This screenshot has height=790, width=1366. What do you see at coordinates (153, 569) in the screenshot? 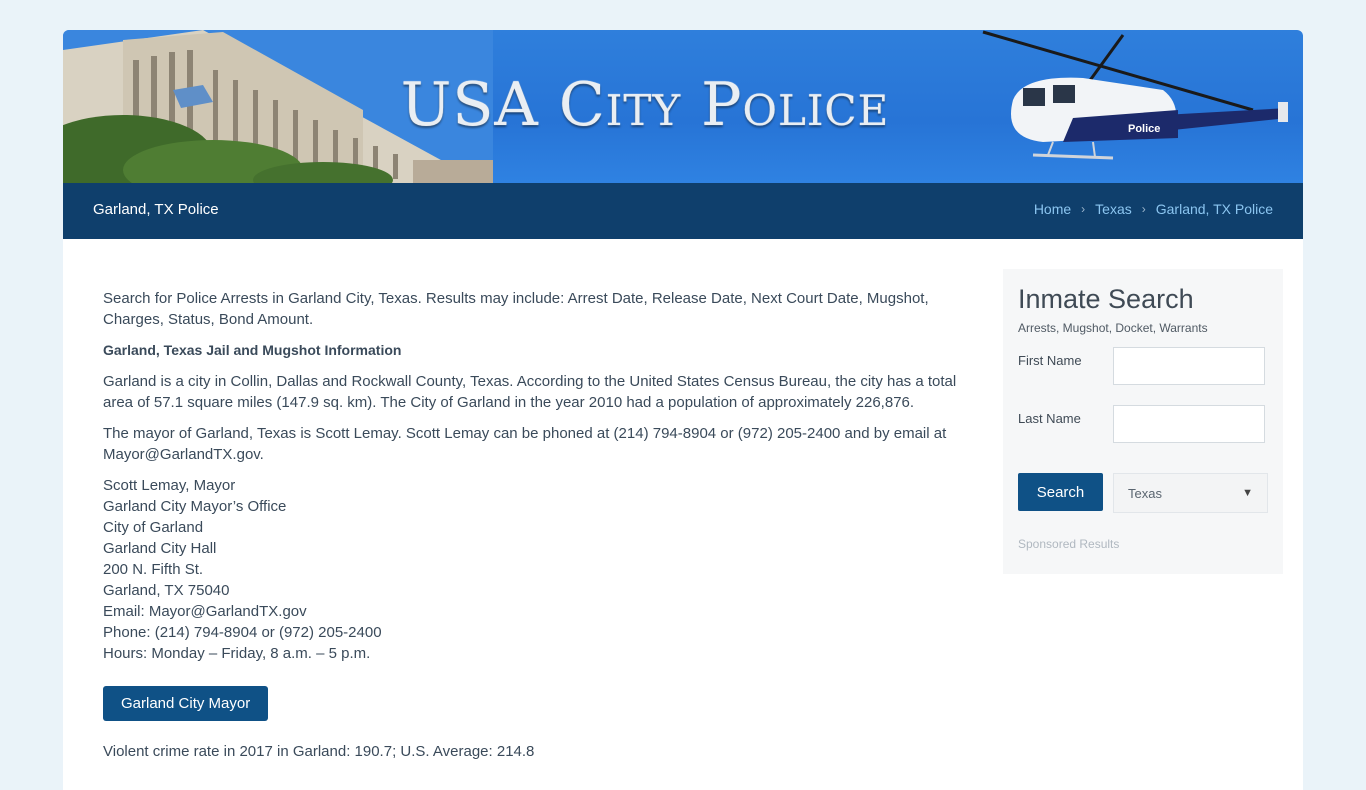
I see `address-line: 200 N. Fifth St.` at bounding box center [153, 569].